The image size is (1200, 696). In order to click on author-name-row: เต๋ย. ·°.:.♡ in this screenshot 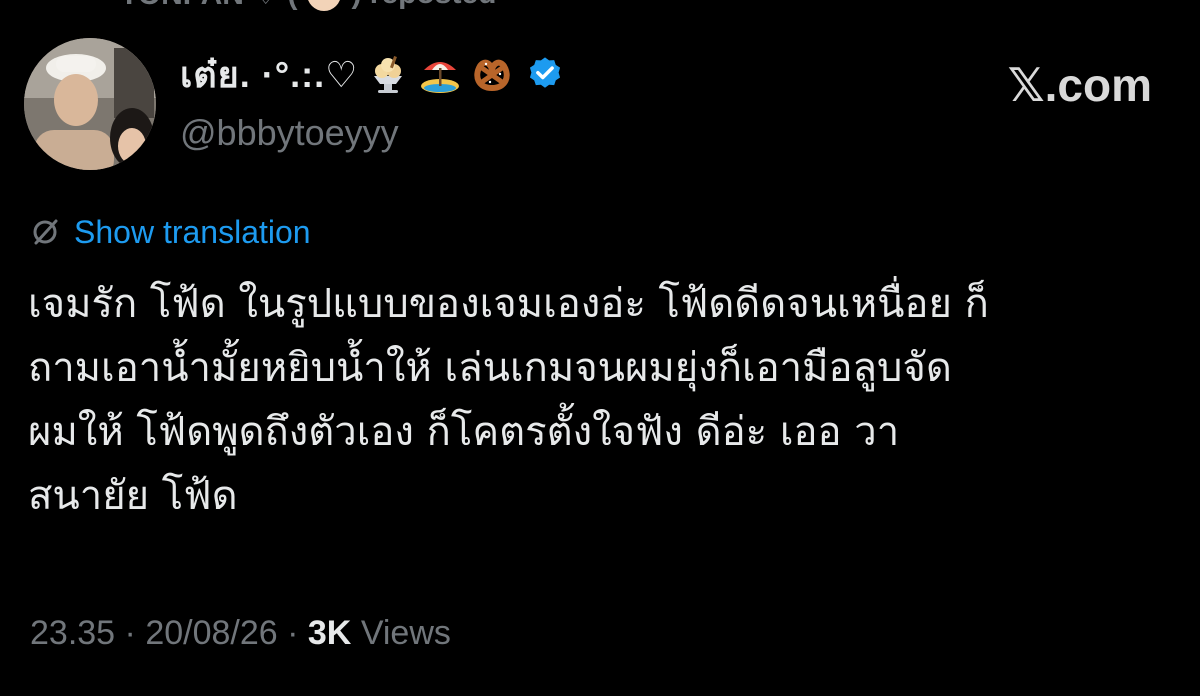, I will do `click(372, 74)`.